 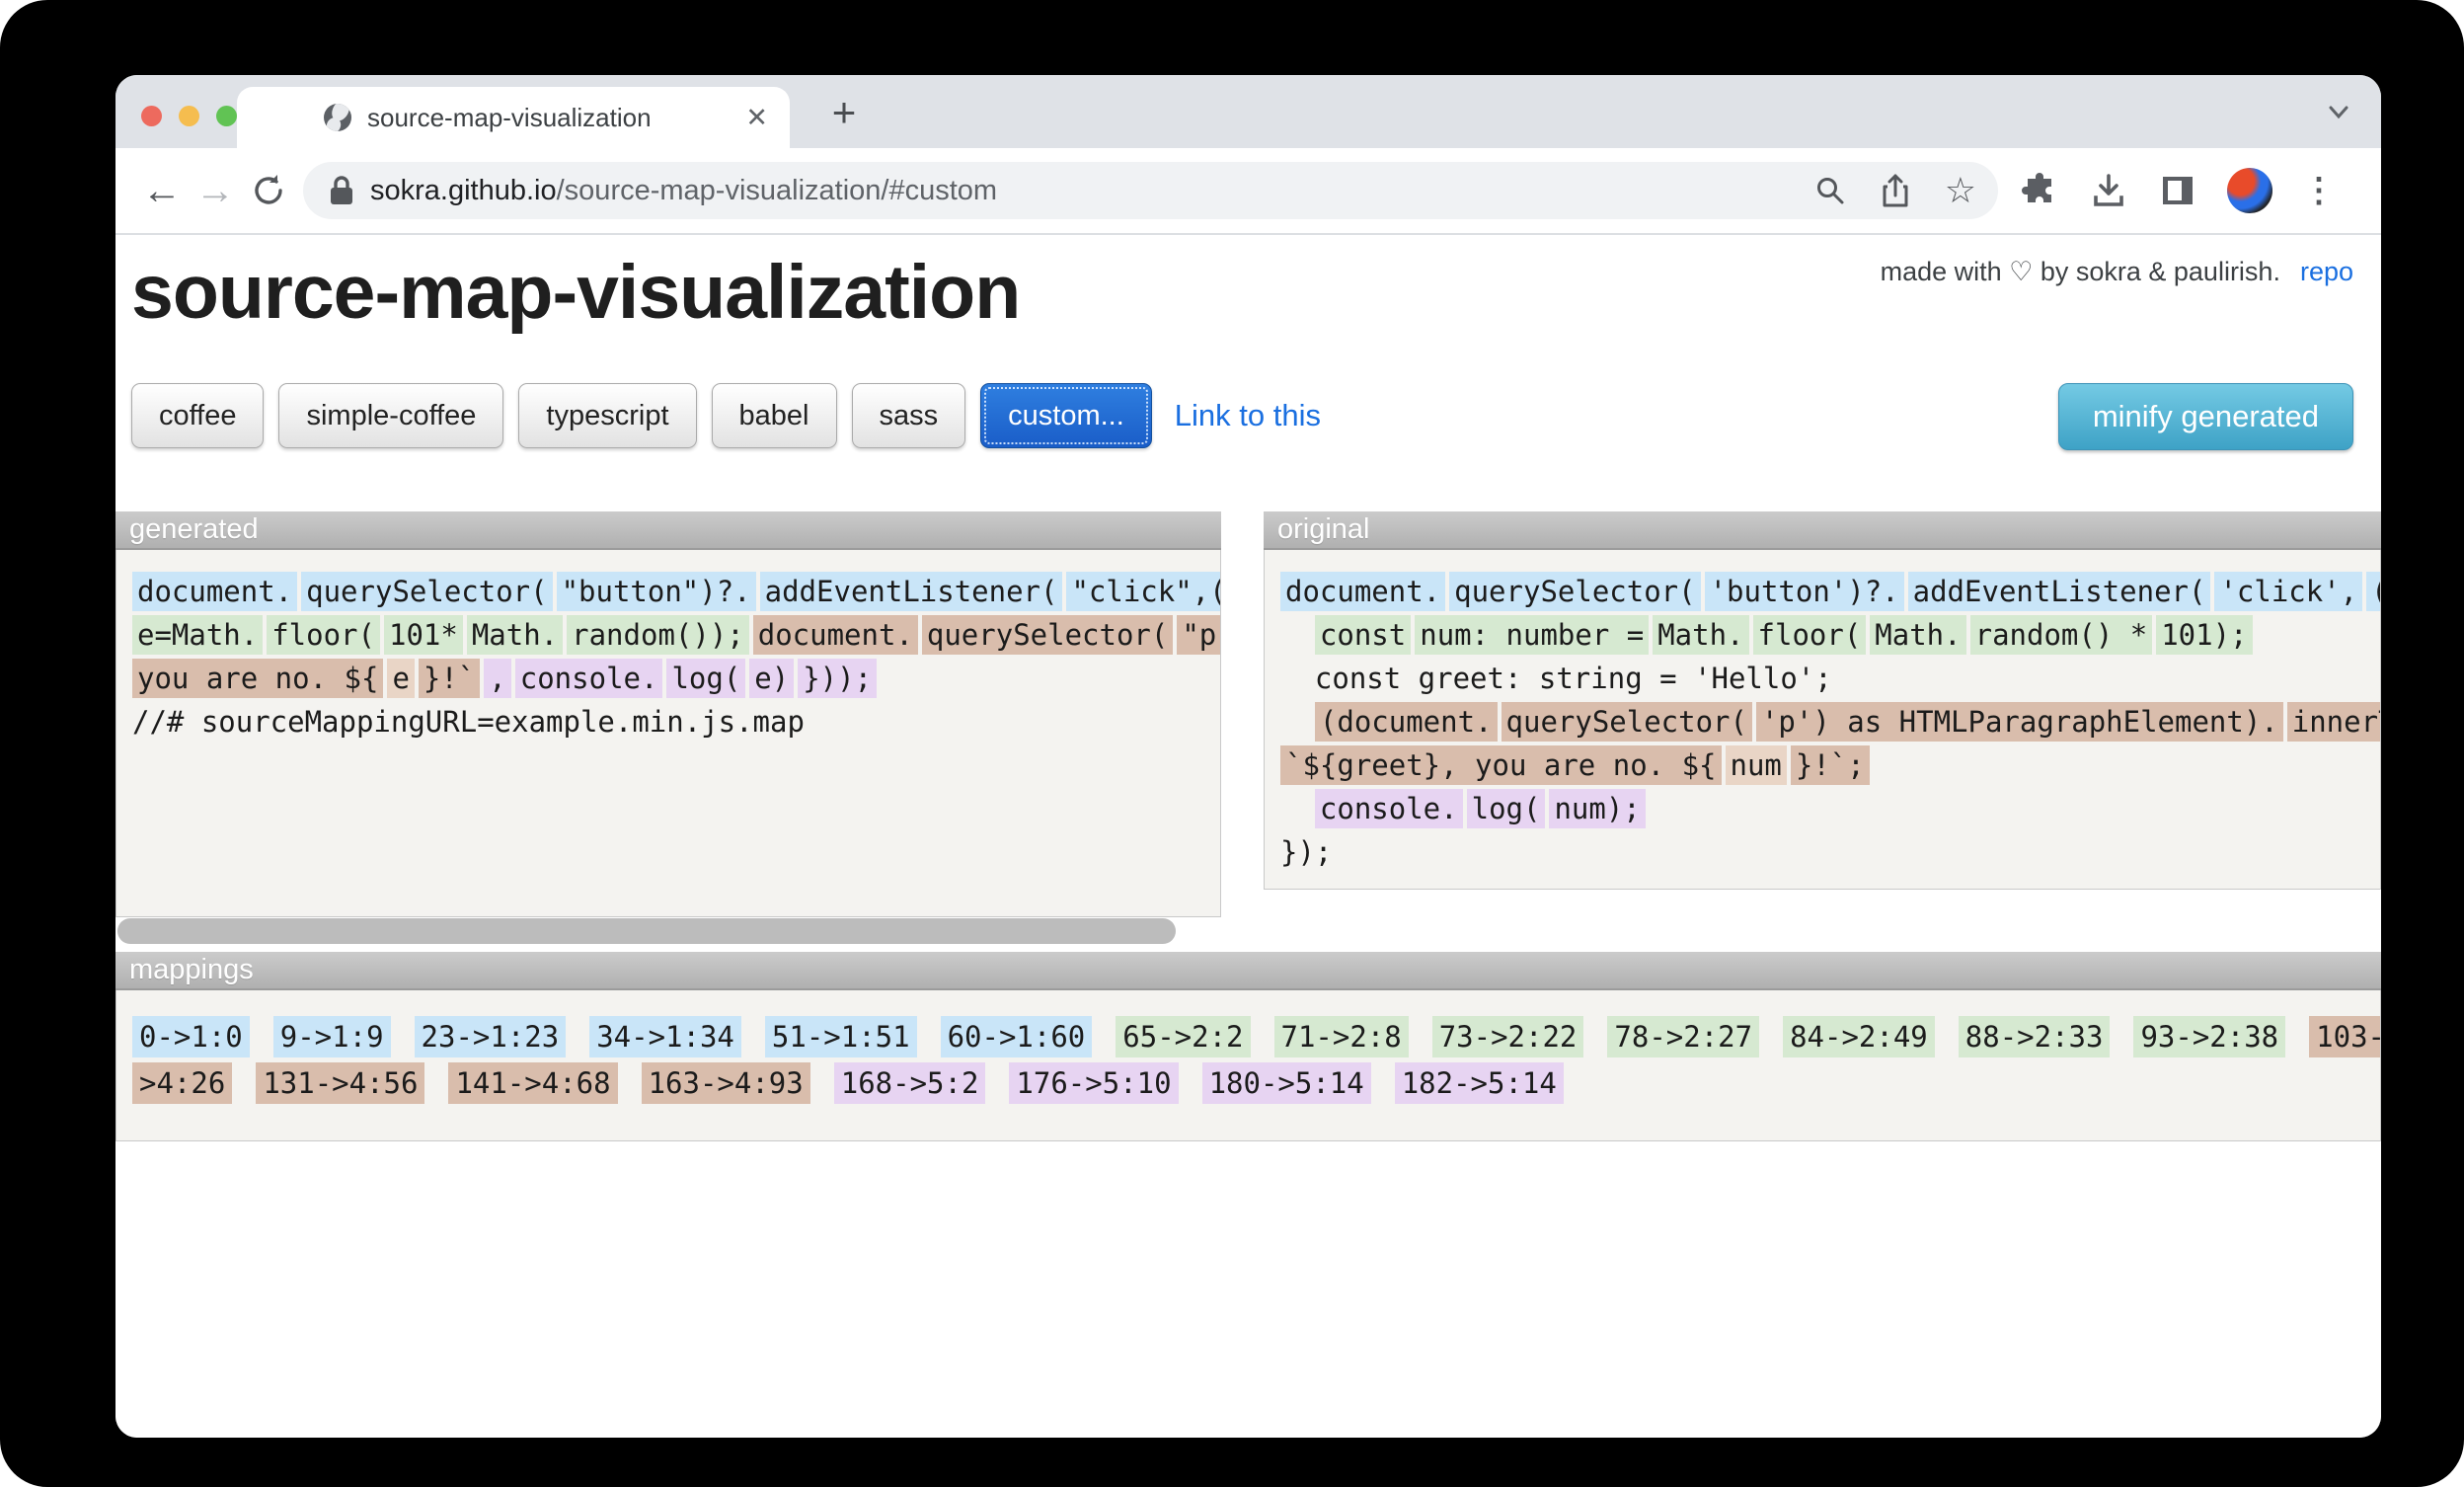 I want to click on mapping-chip: 23->1:23, so click(x=490, y=1036).